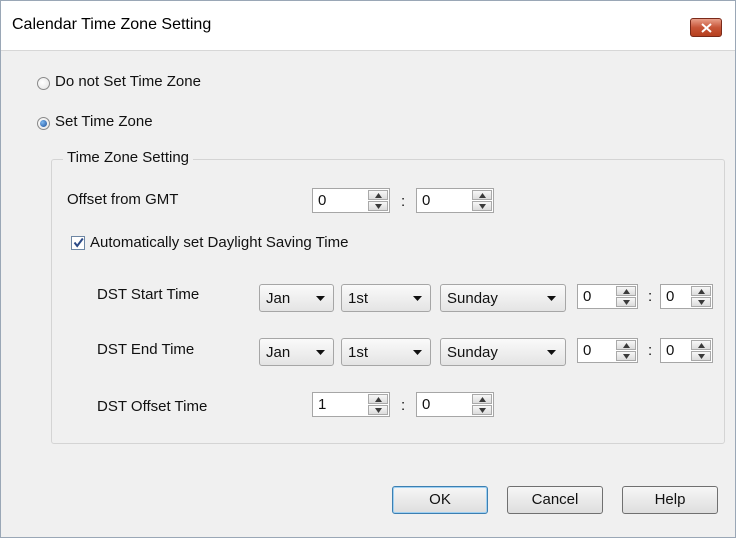 The image size is (736, 538). I want to click on dst-start-day-value: Sunday, so click(472, 298).